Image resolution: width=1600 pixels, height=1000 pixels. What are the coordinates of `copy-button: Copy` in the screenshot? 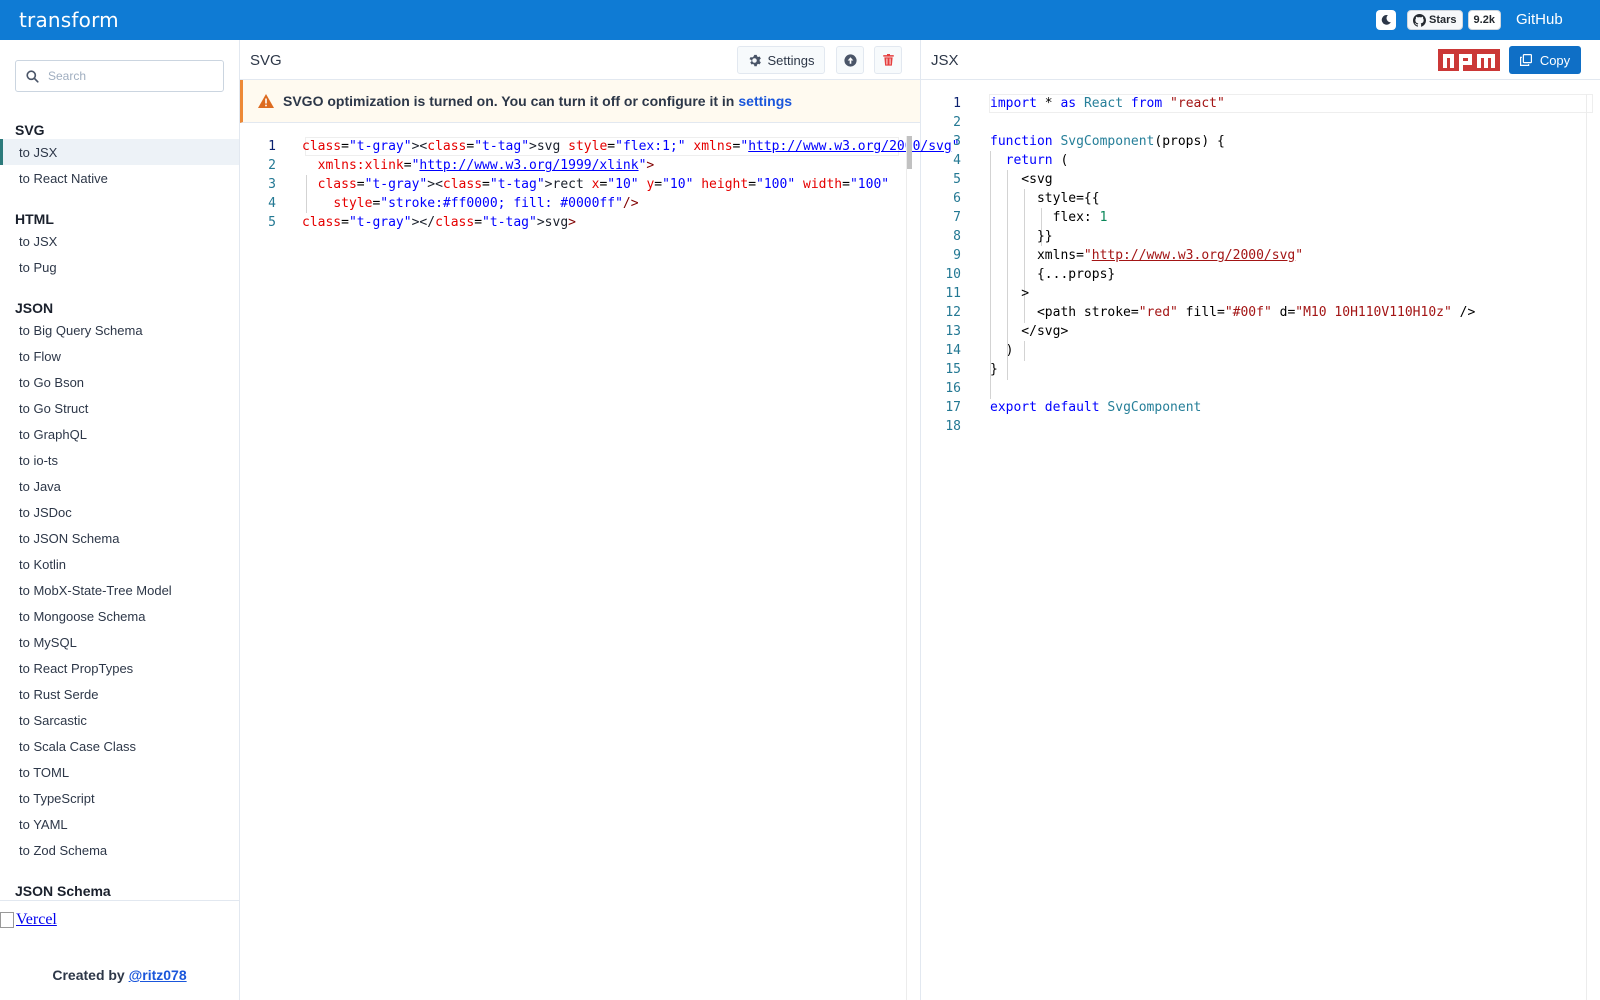 It's located at (1545, 60).